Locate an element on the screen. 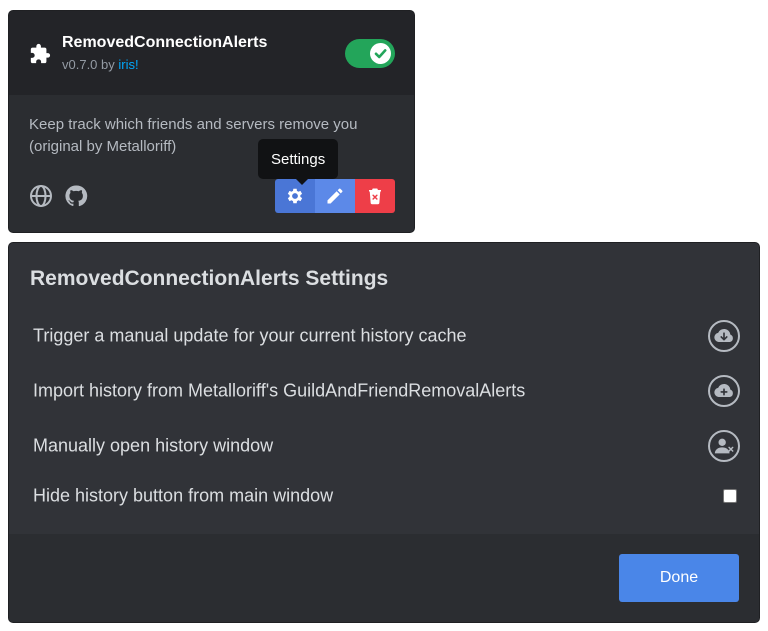 This screenshot has height=631, width=768. trash-icon is located at coordinates (375, 196).